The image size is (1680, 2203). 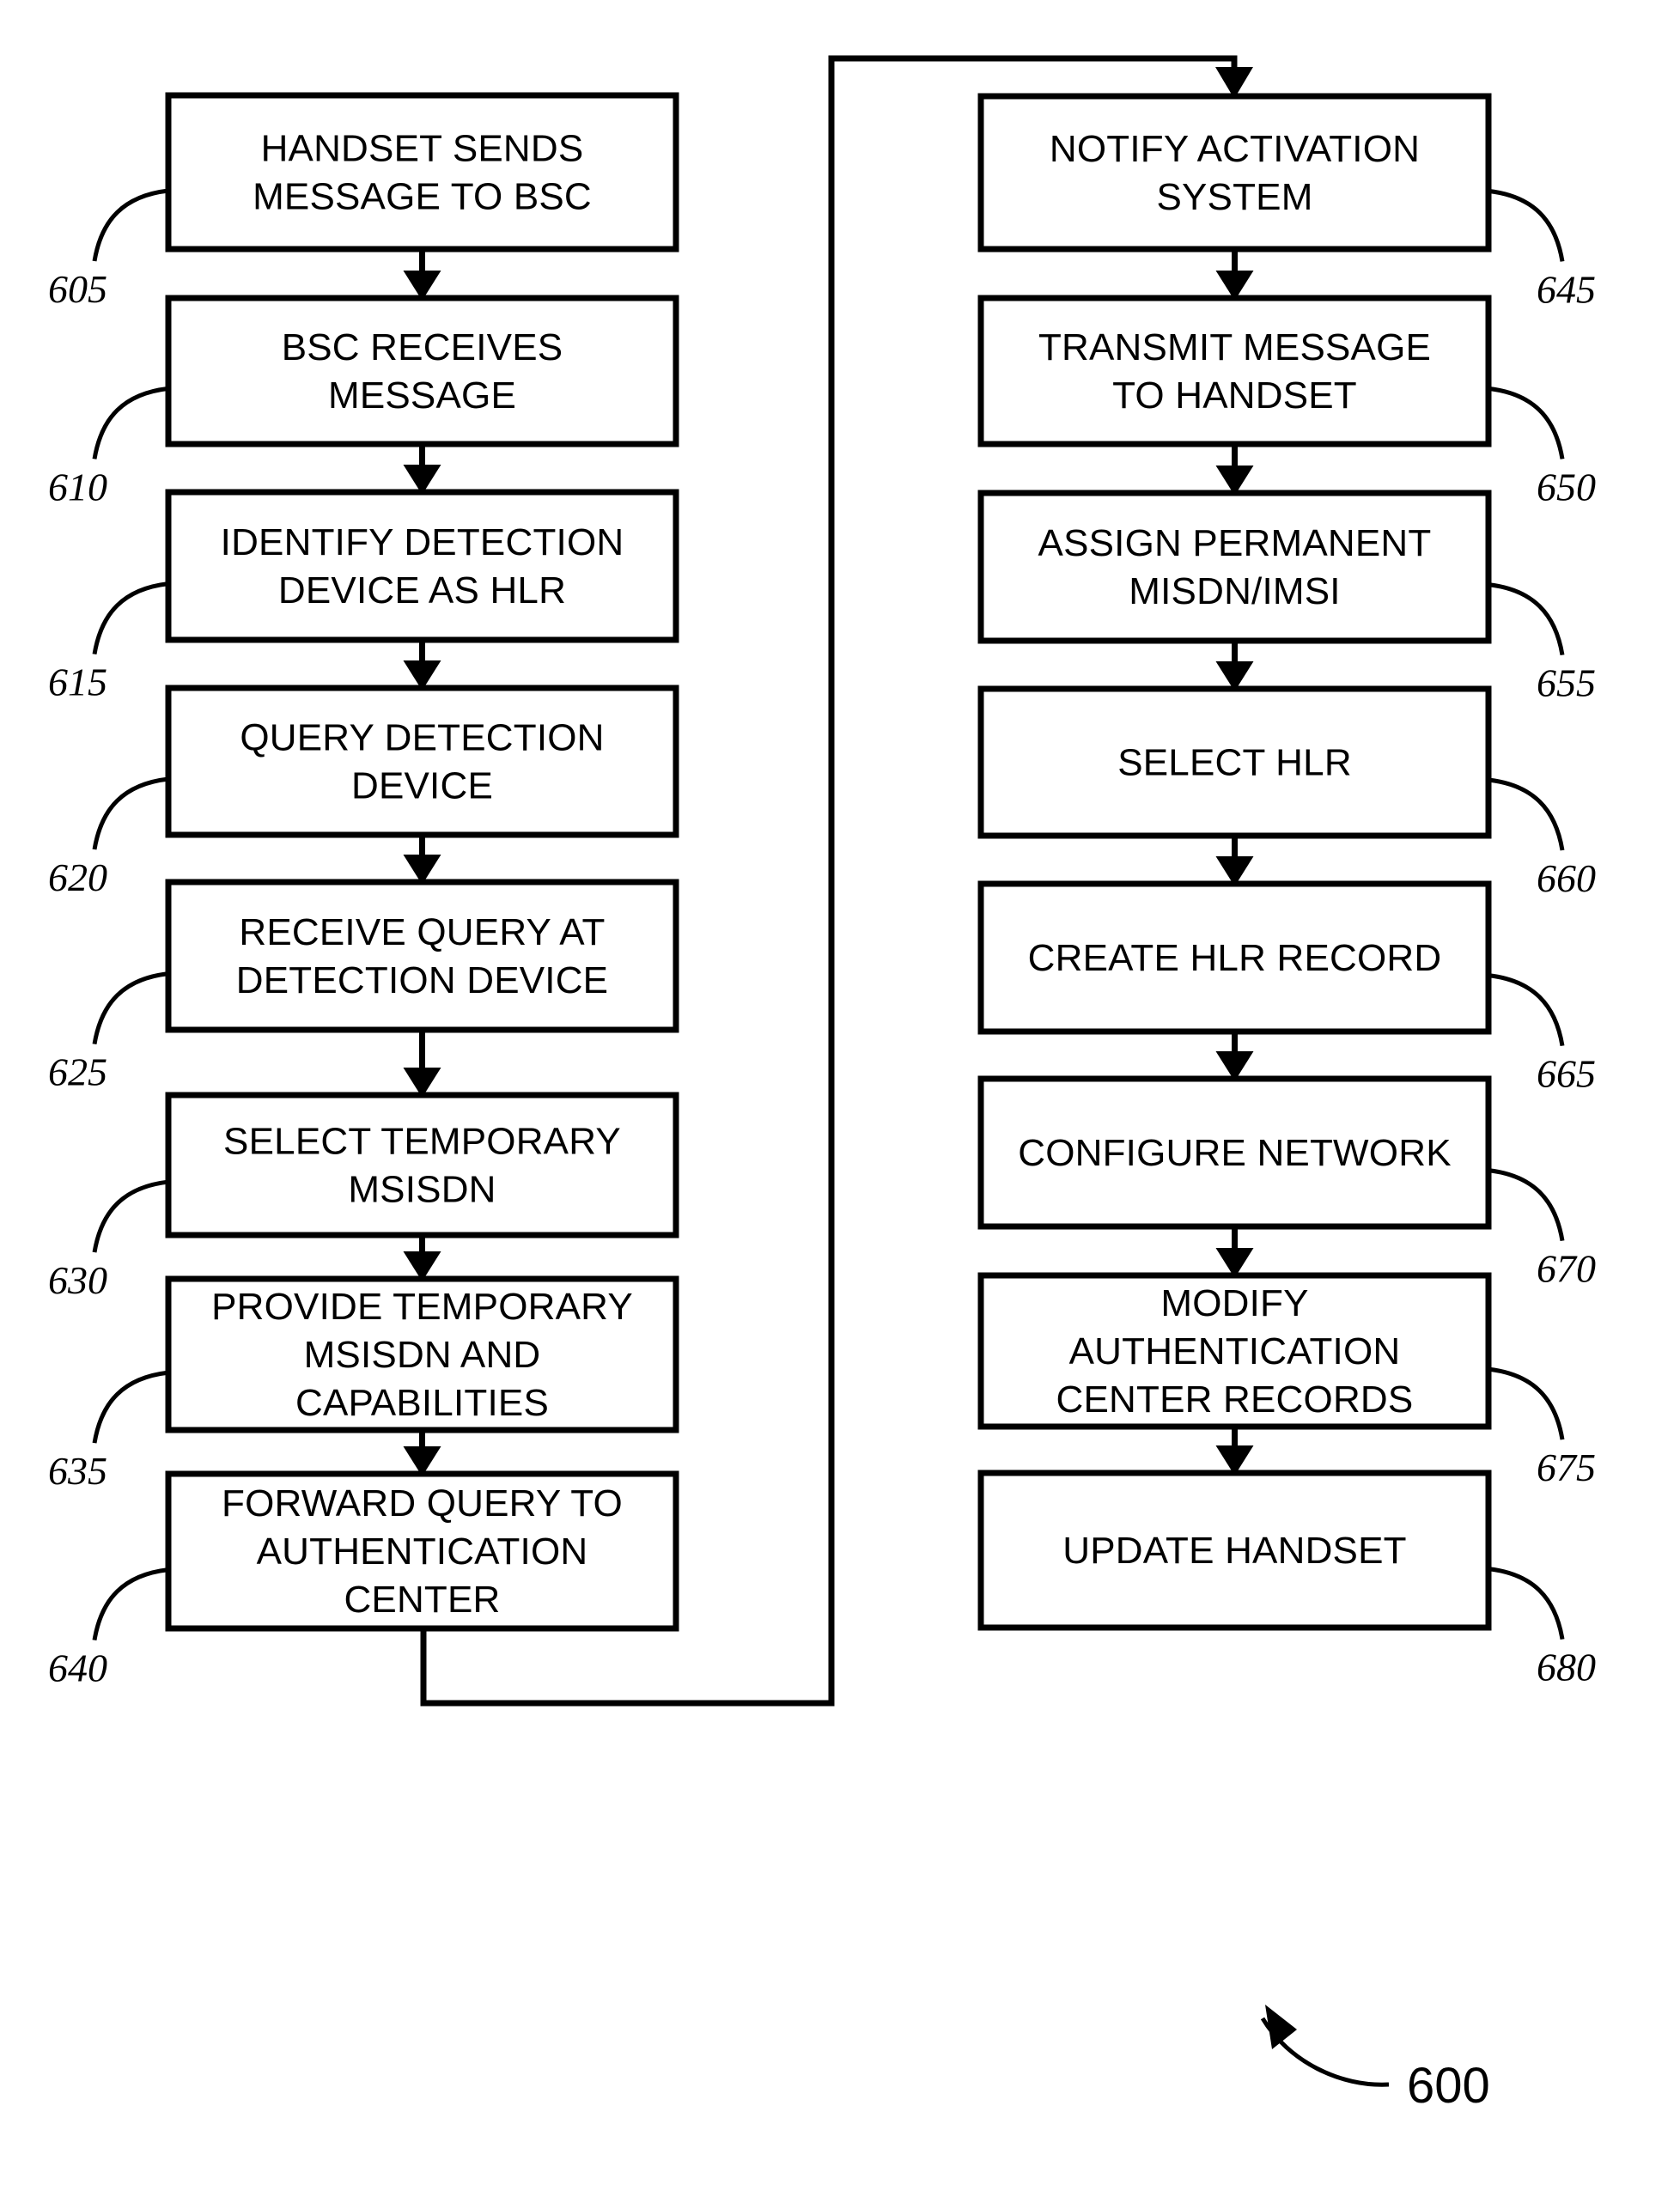 What do you see at coordinates (77, 1280) in the screenshot?
I see `reference-number-630: 630` at bounding box center [77, 1280].